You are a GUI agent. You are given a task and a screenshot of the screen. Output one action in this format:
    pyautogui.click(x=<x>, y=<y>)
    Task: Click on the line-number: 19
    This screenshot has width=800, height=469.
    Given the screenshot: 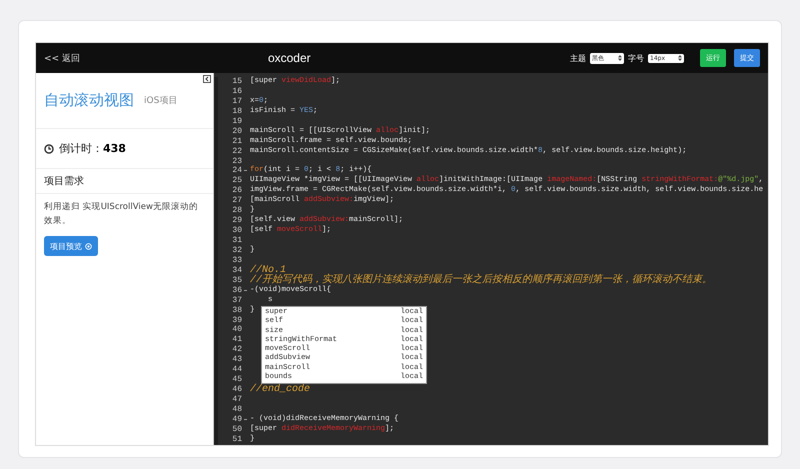 What is the action you would take?
    pyautogui.click(x=237, y=121)
    